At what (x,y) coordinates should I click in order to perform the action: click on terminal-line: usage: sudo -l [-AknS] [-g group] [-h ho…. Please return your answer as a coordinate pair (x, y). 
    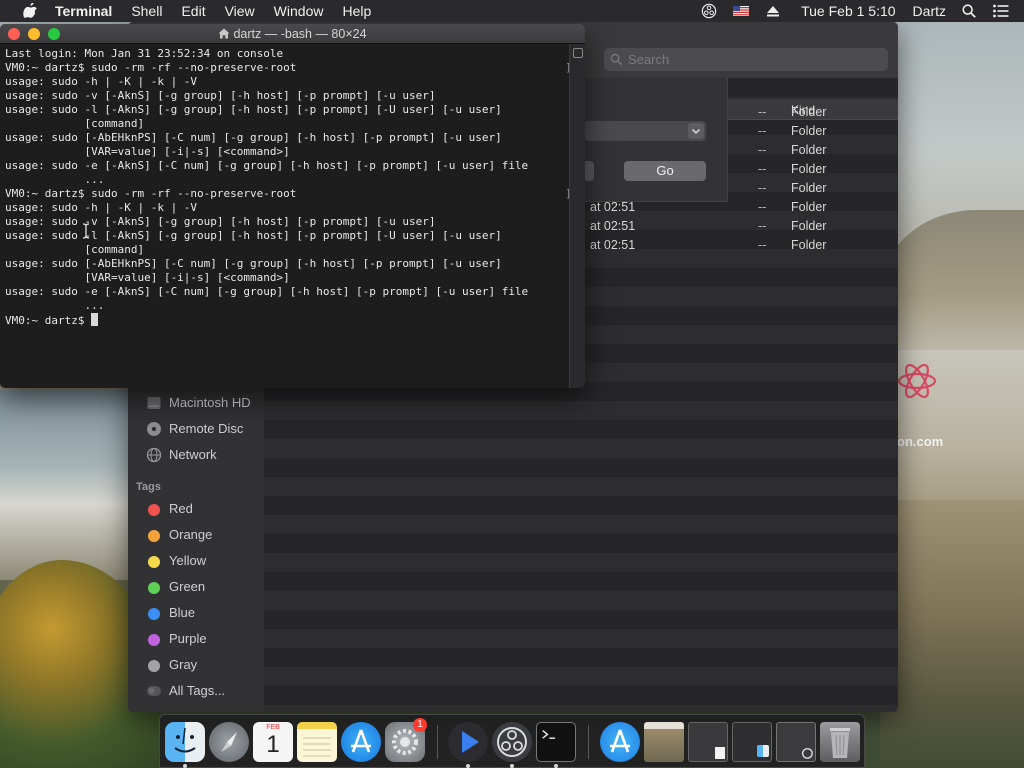
    Looking at the image, I should click on (286, 110).